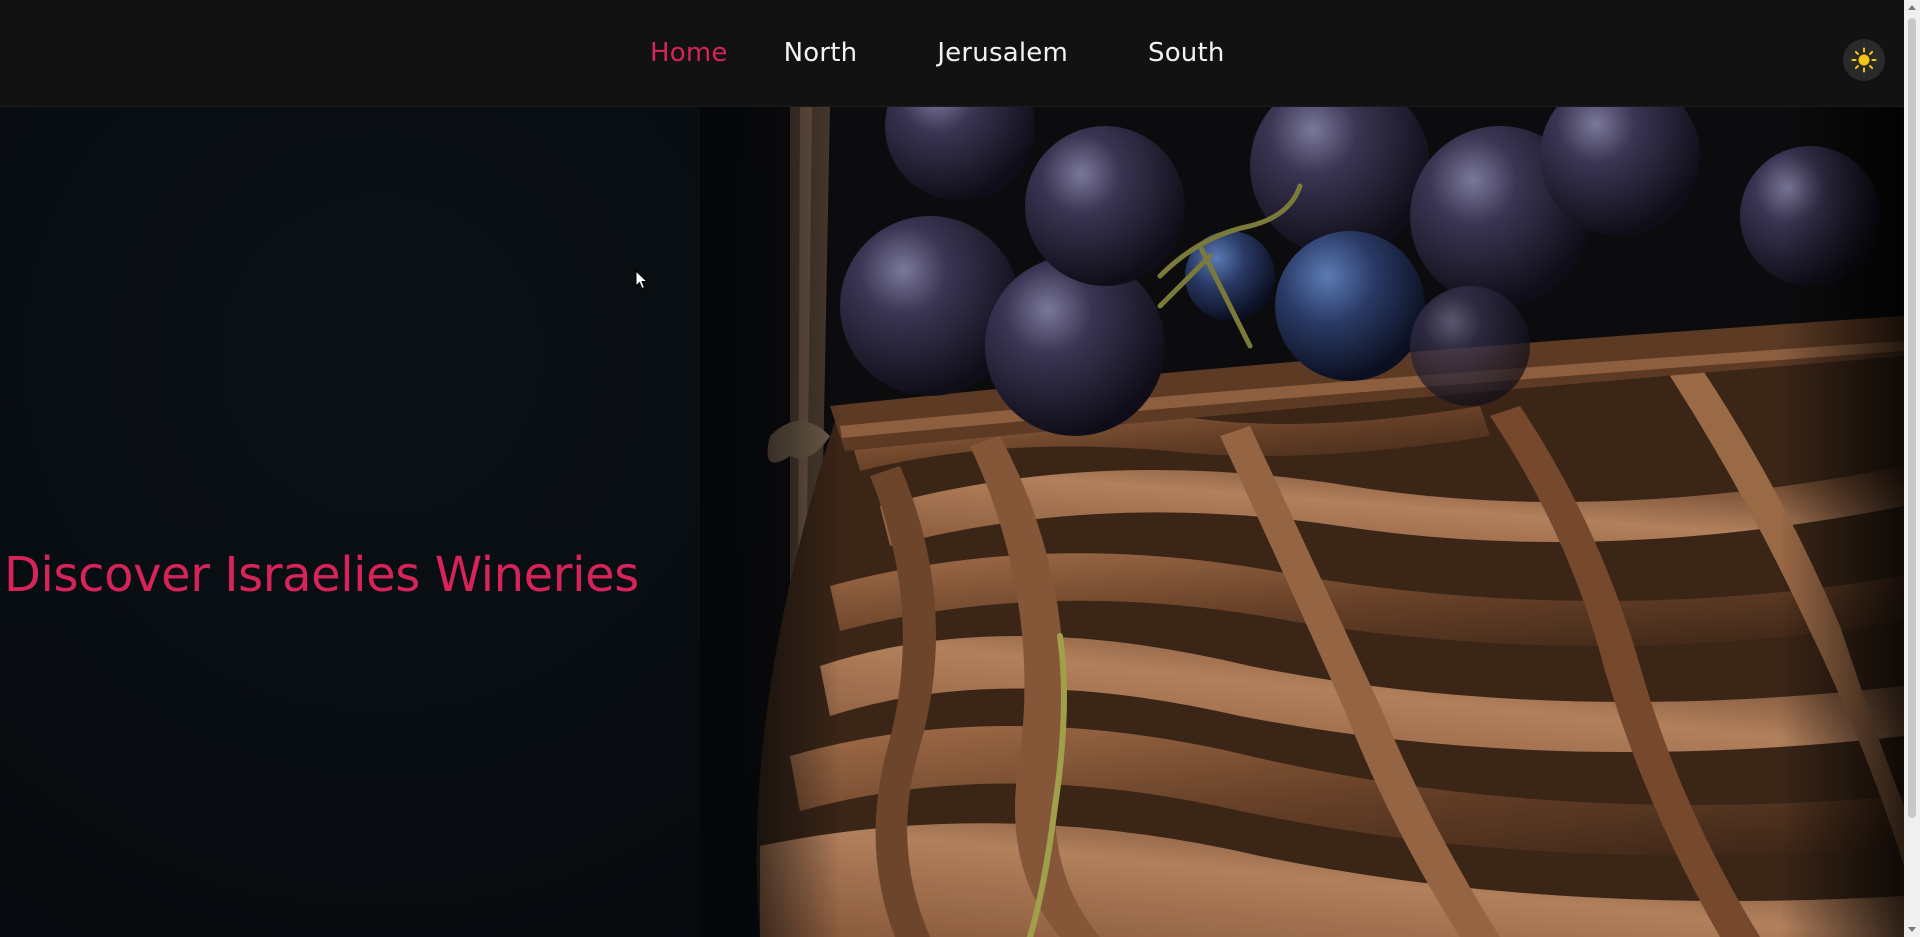 This screenshot has width=1920, height=937. What do you see at coordinates (642, 280) in the screenshot?
I see `mouse-cursor-icon` at bounding box center [642, 280].